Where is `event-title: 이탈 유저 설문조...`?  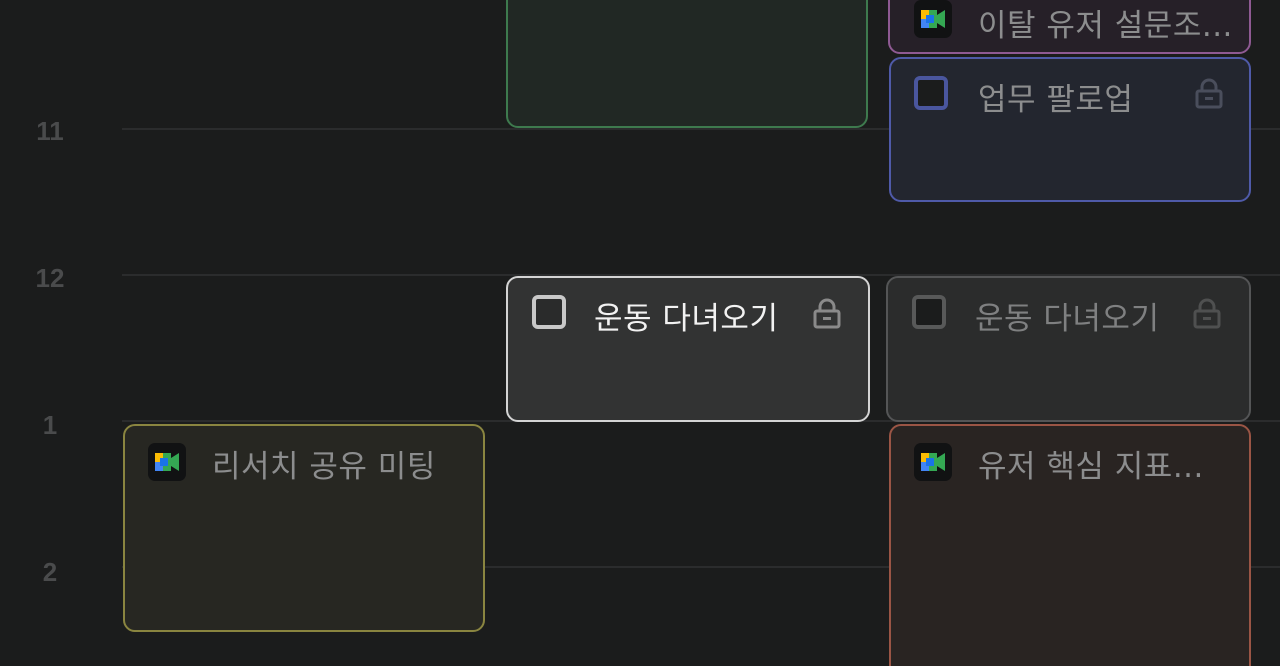
event-title: 이탈 유저 설문조... is located at coordinates (1105, 26).